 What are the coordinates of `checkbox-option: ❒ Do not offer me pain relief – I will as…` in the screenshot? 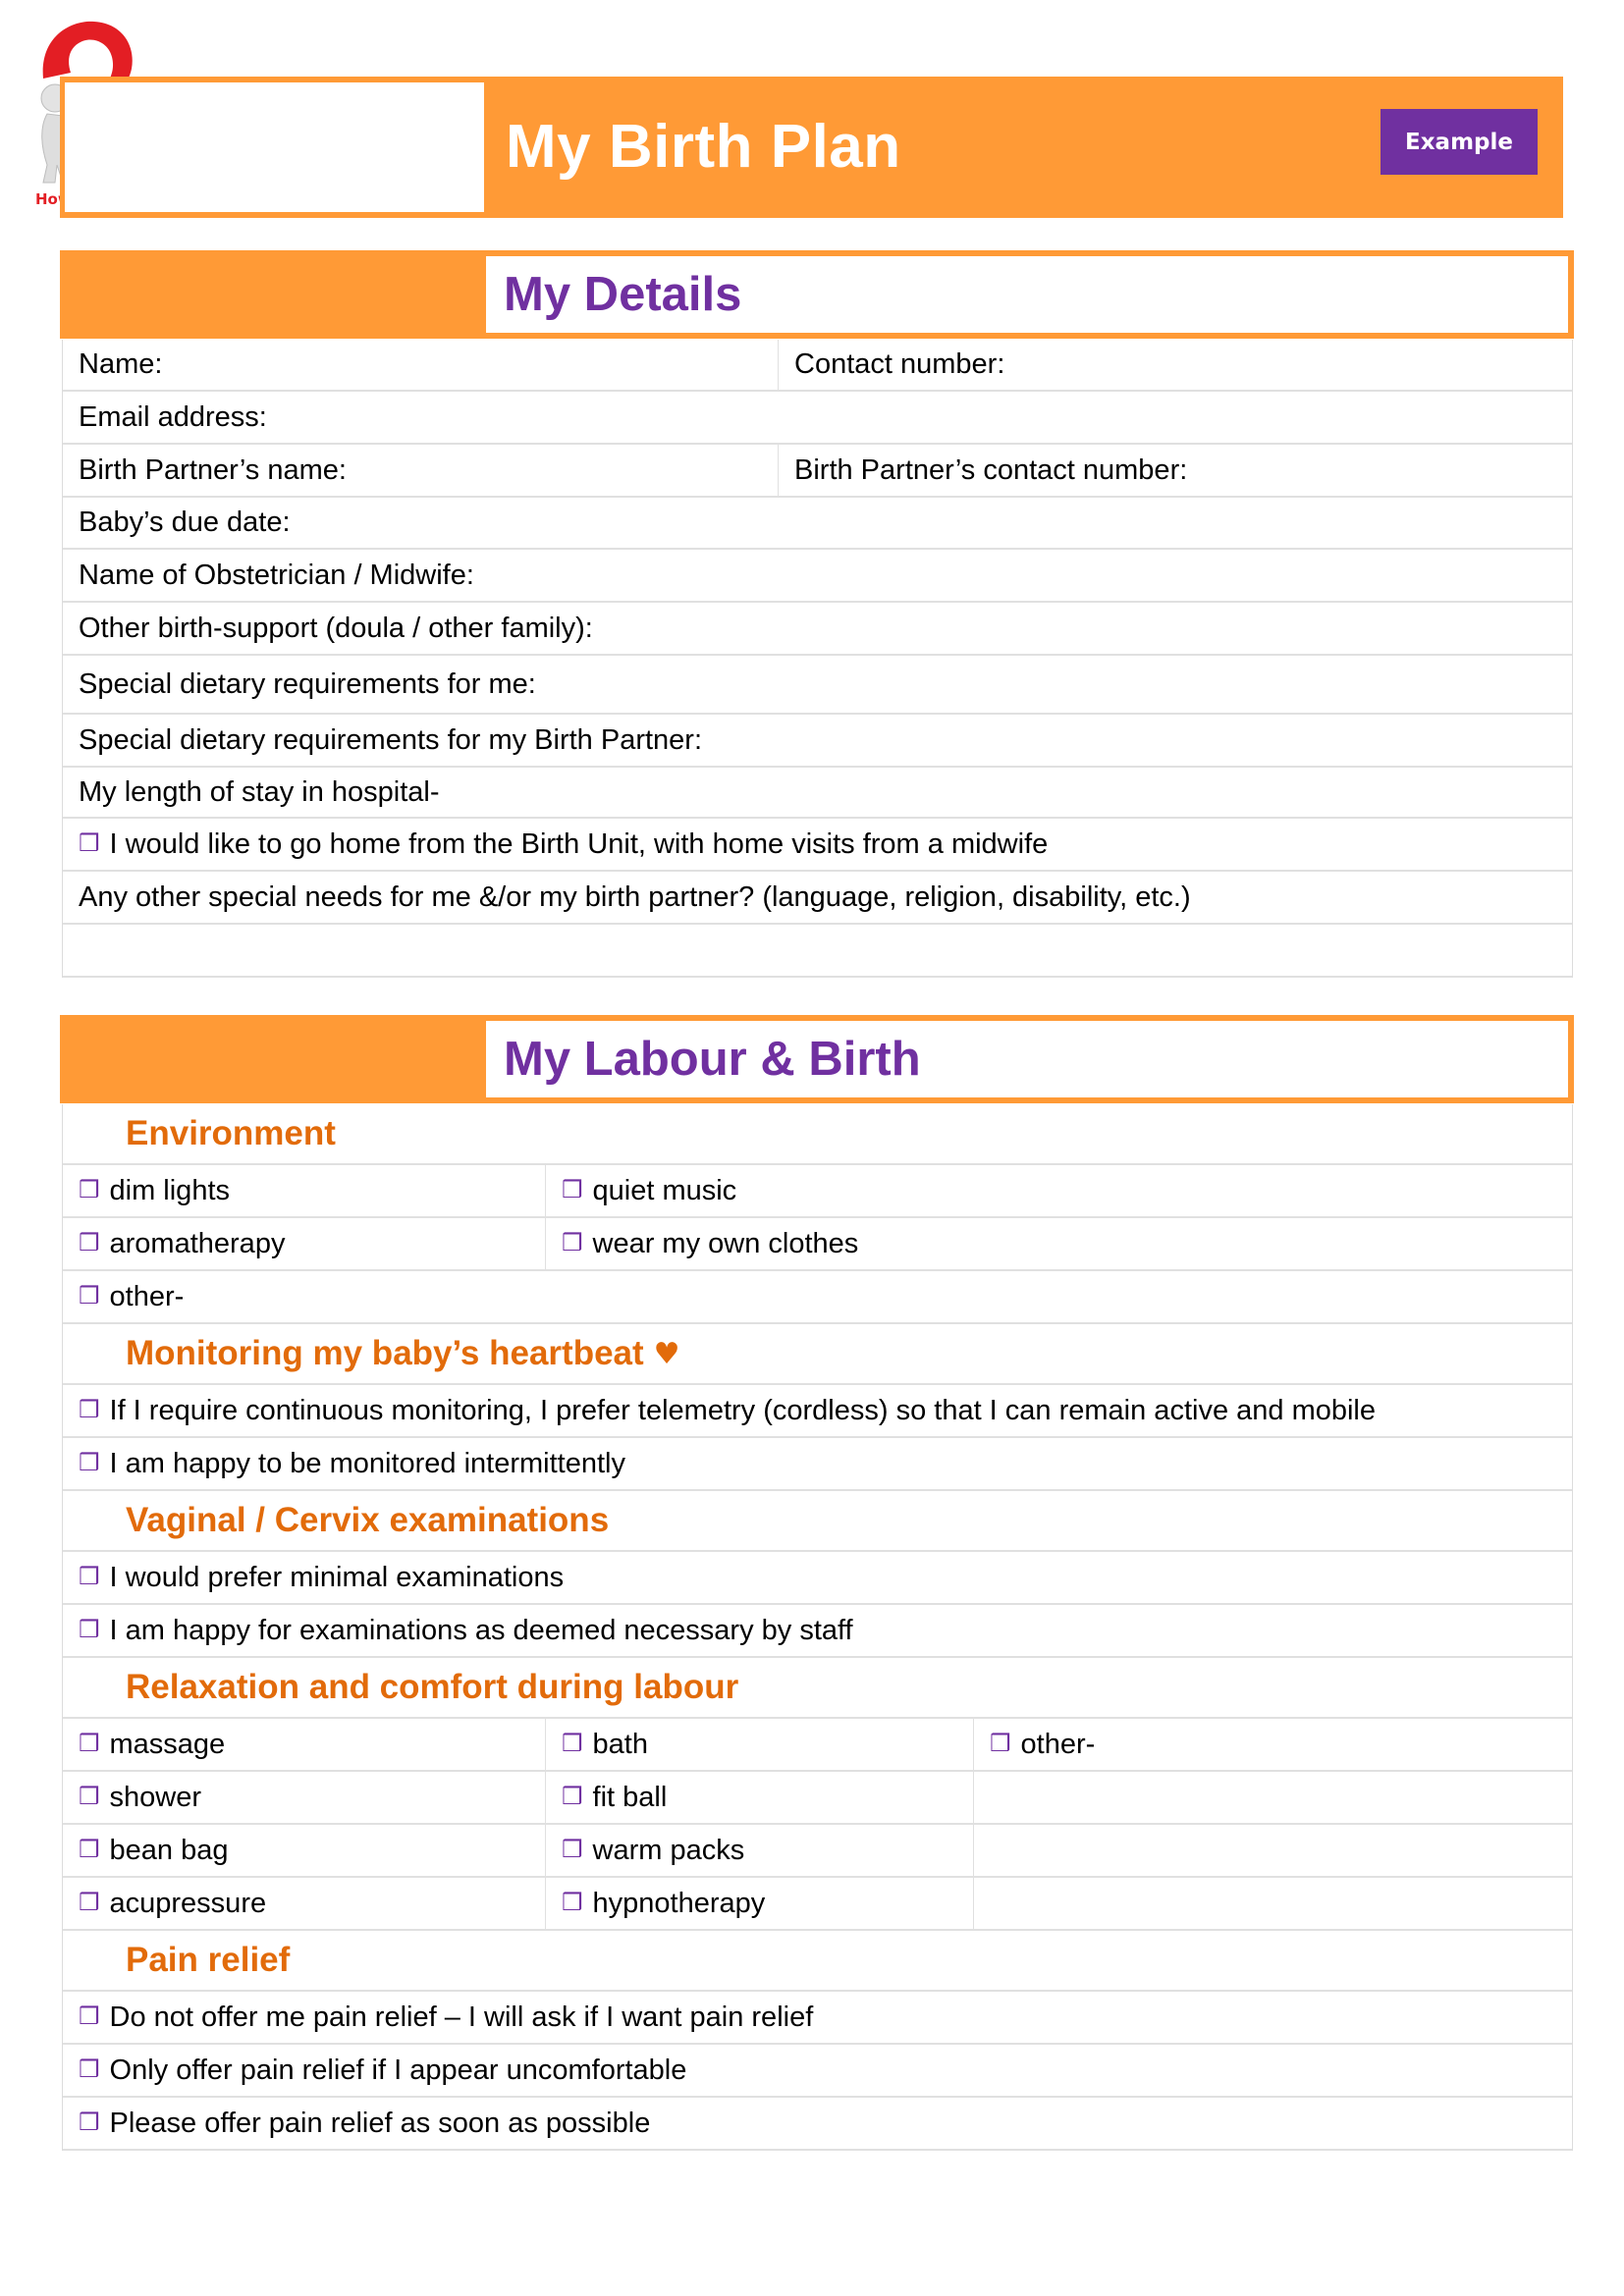 It's located at (817, 2018).